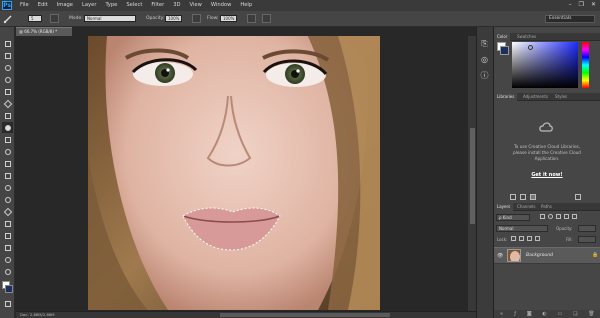 This screenshot has width=600, height=318. I want to click on brush-tool-icon, so click(7, 127).